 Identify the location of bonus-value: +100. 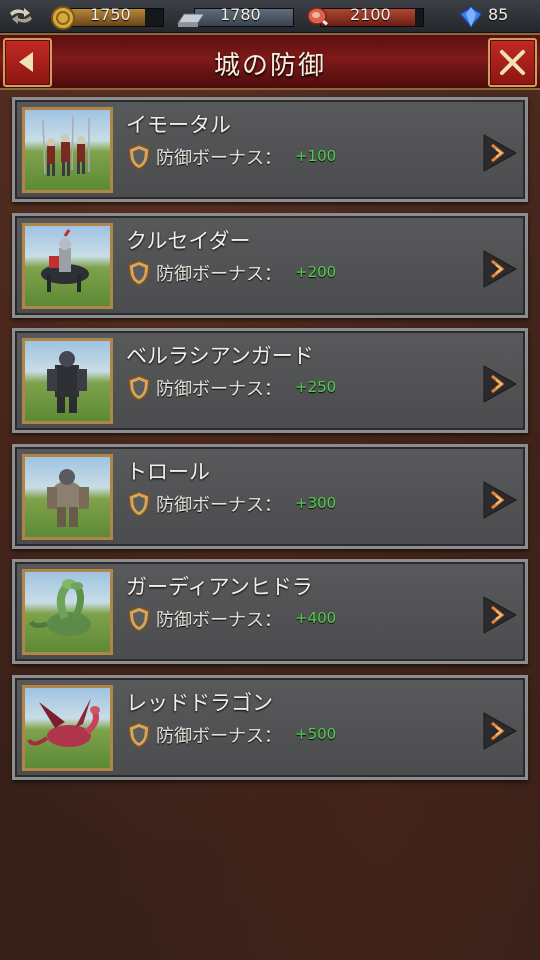
(316, 156).